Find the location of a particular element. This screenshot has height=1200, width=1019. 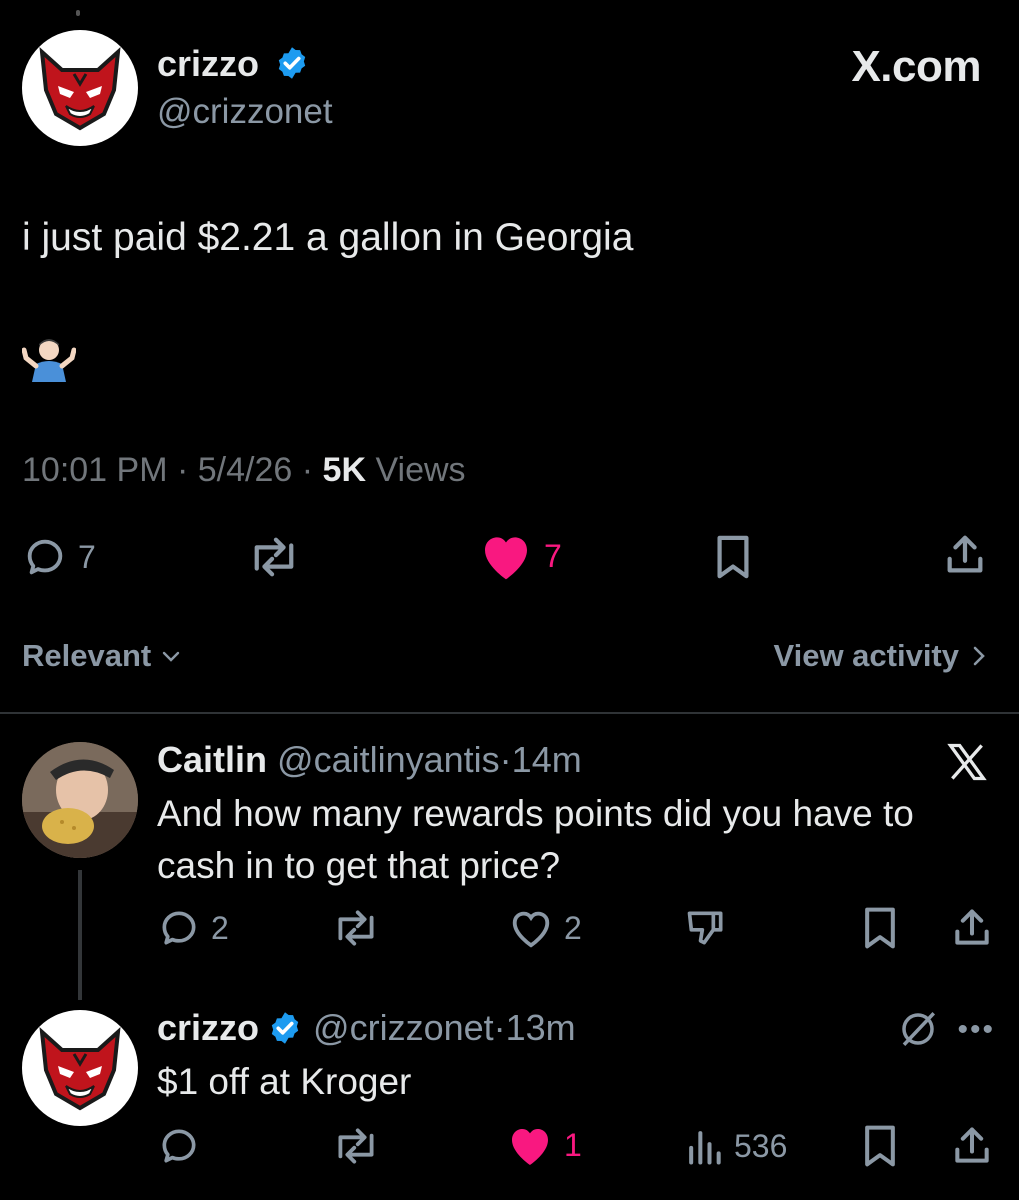

shrug-emoji is located at coordinates (49, 360).